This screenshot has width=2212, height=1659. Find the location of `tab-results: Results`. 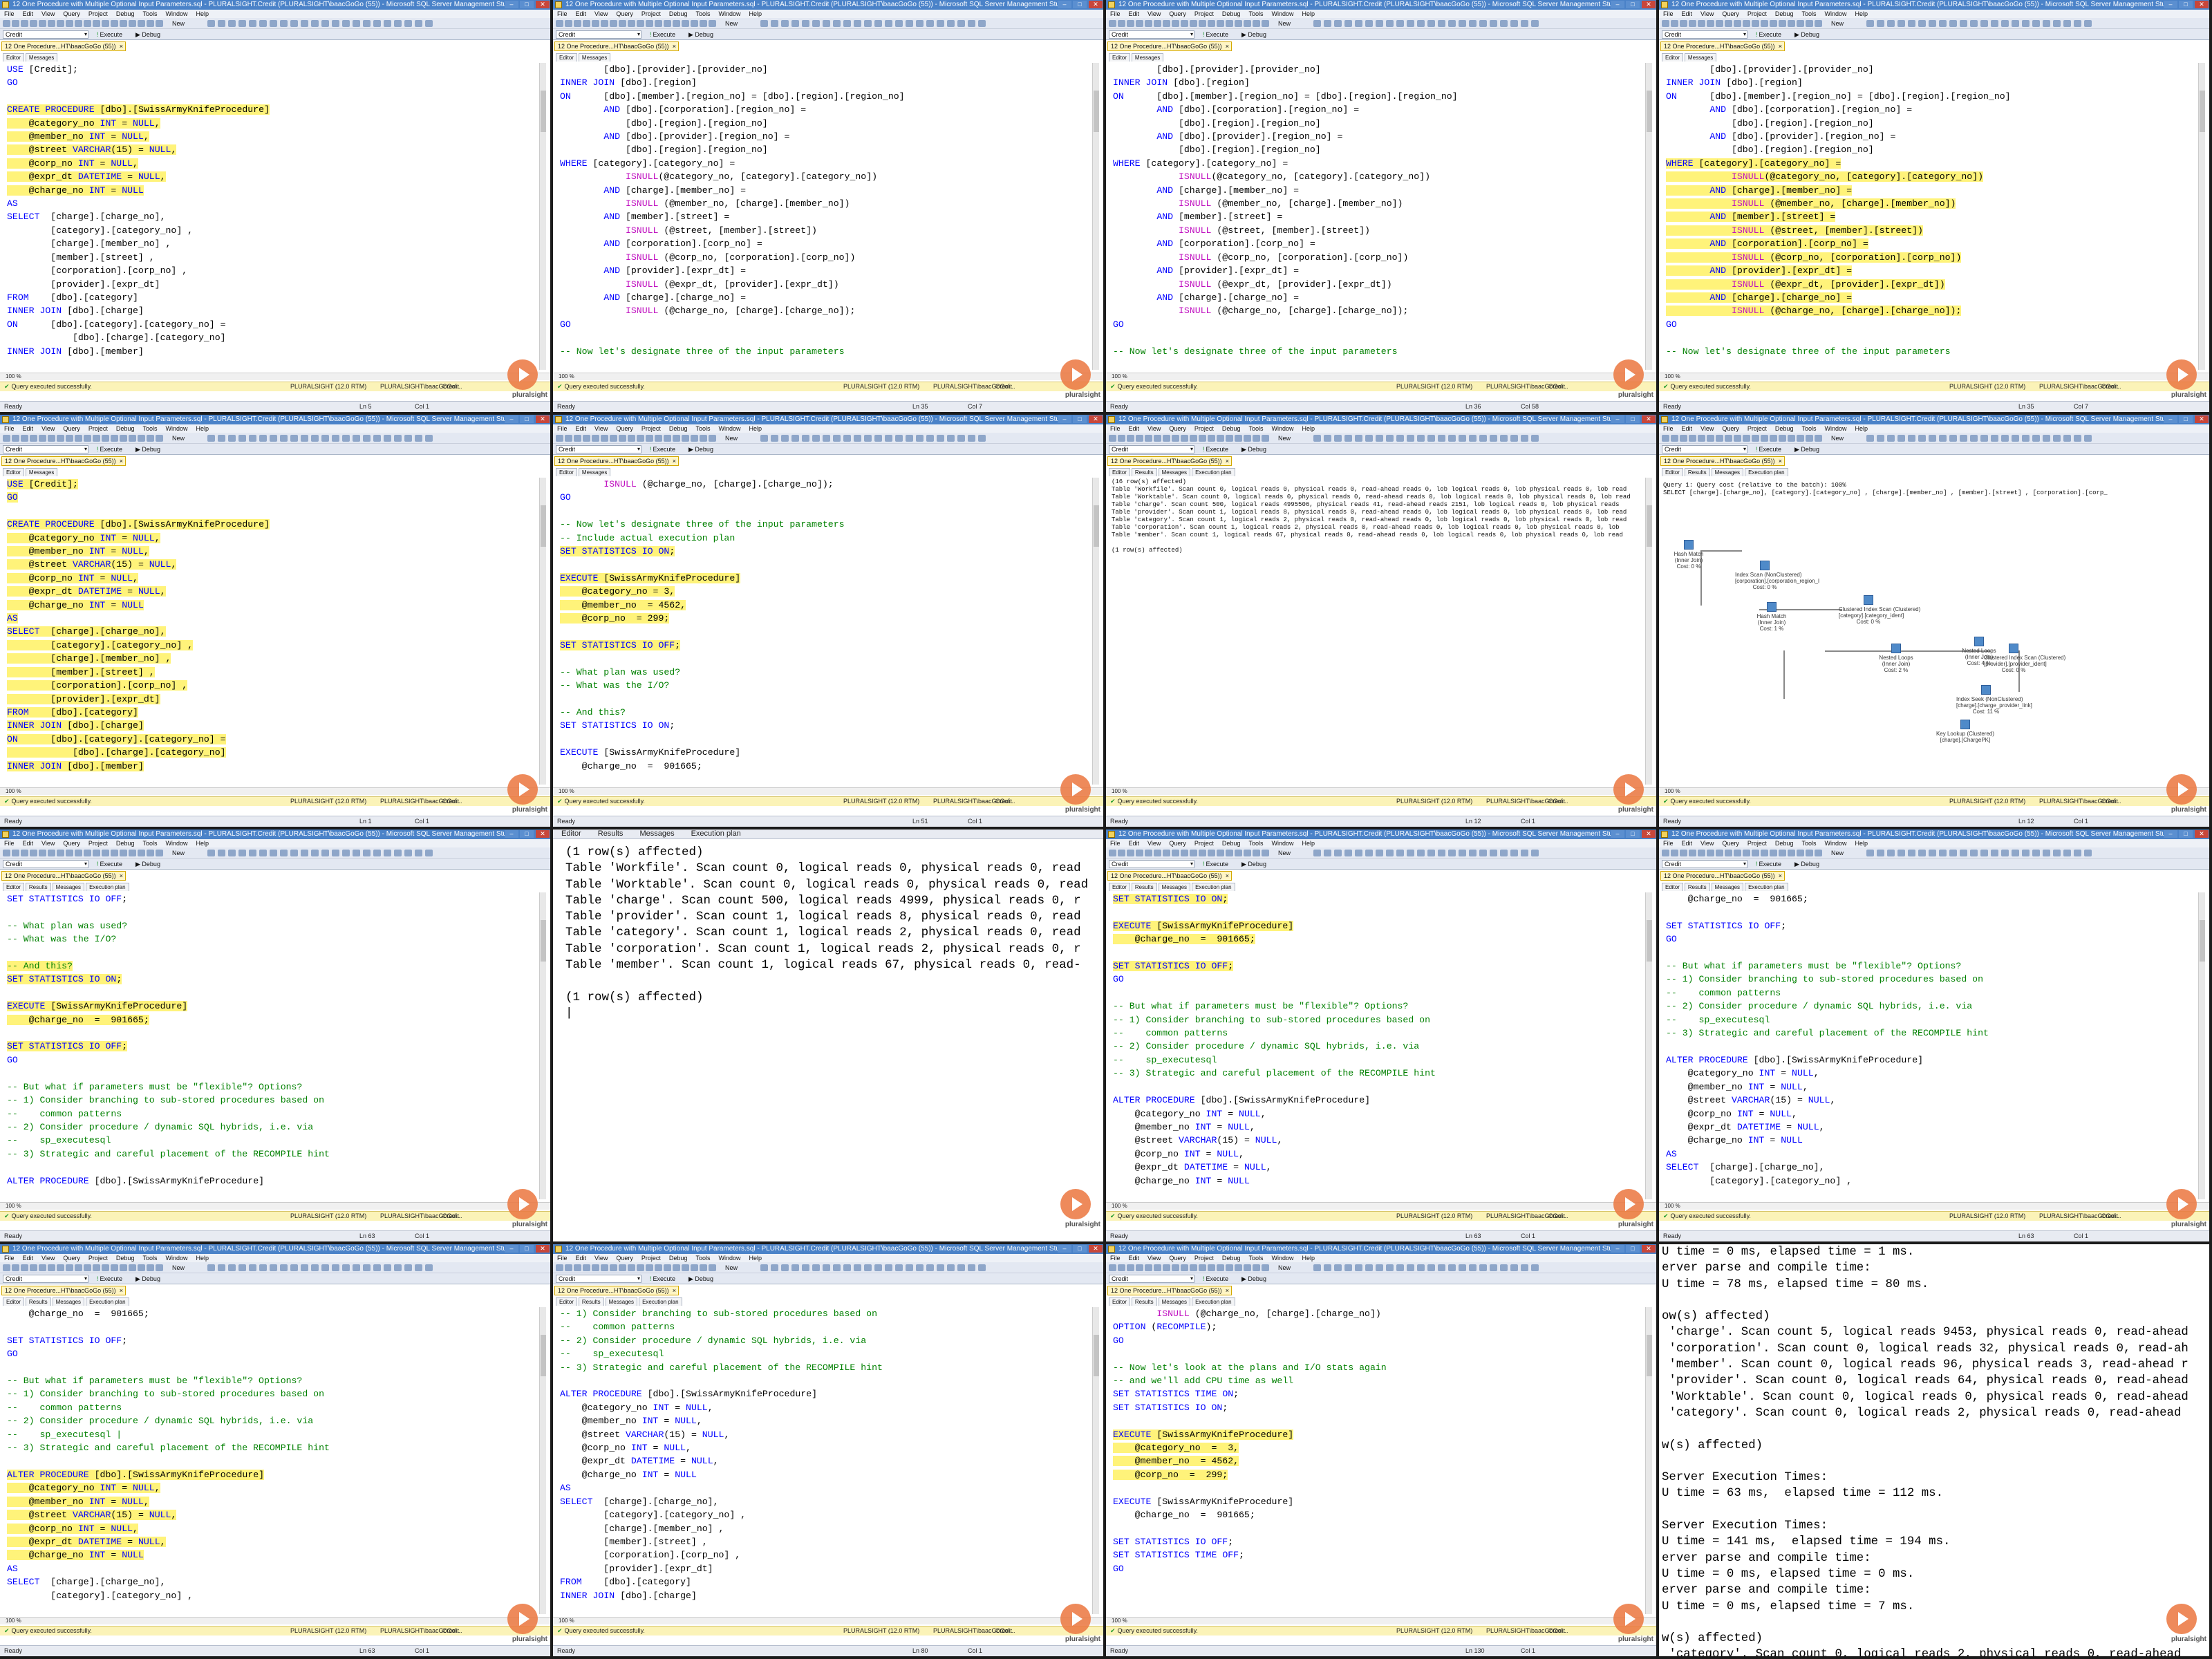

tab-results: Results is located at coordinates (38, 1302).